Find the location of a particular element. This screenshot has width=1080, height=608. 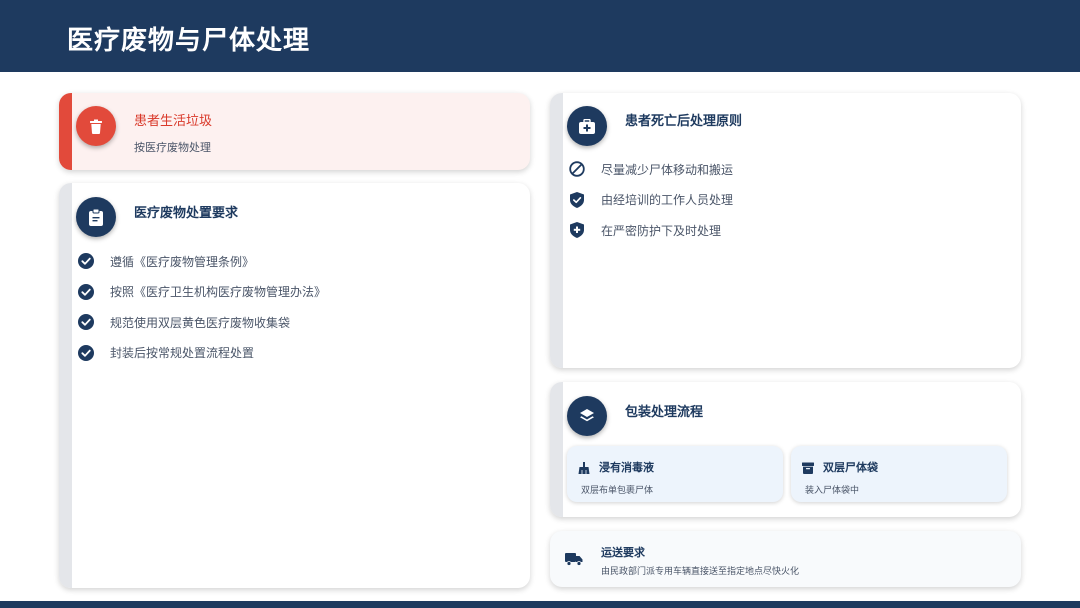

archive-box-icon is located at coordinates (808, 466).